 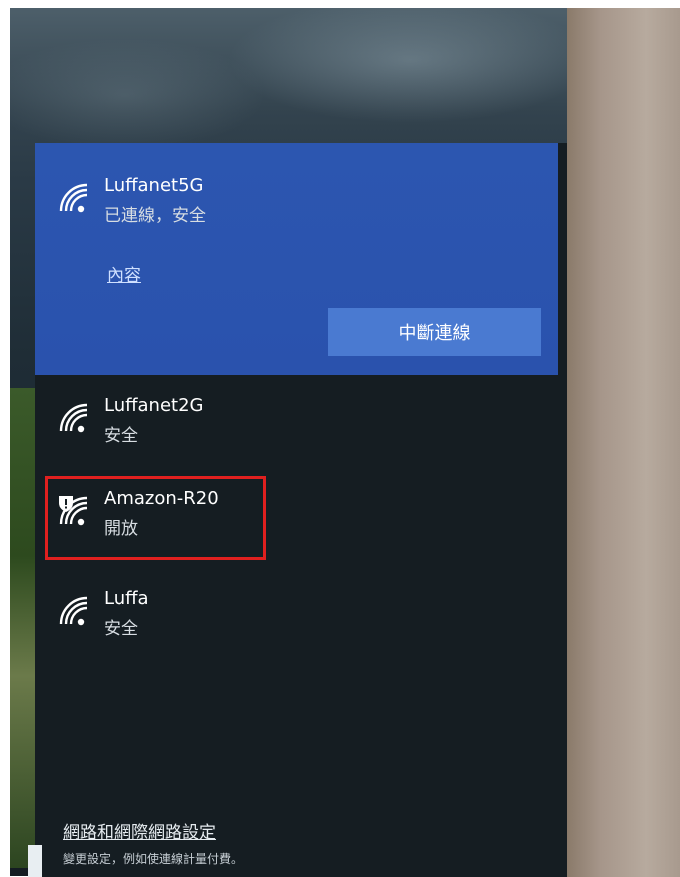 What do you see at coordinates (126, 598) in the screenshot?
I see `network-name: Luffa` at bounding box center [126, 598].